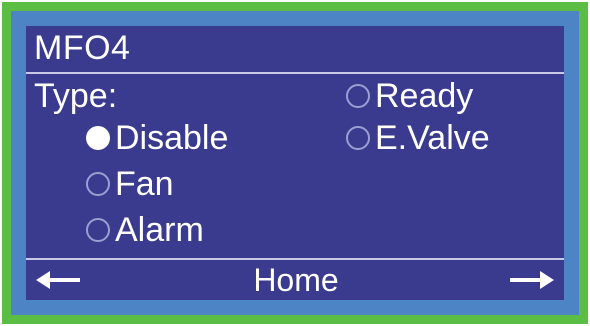 Image resolution: width=590 pixels, height=326 pixels. I want to click on option-disable-label: Disable, so click(172, 137).